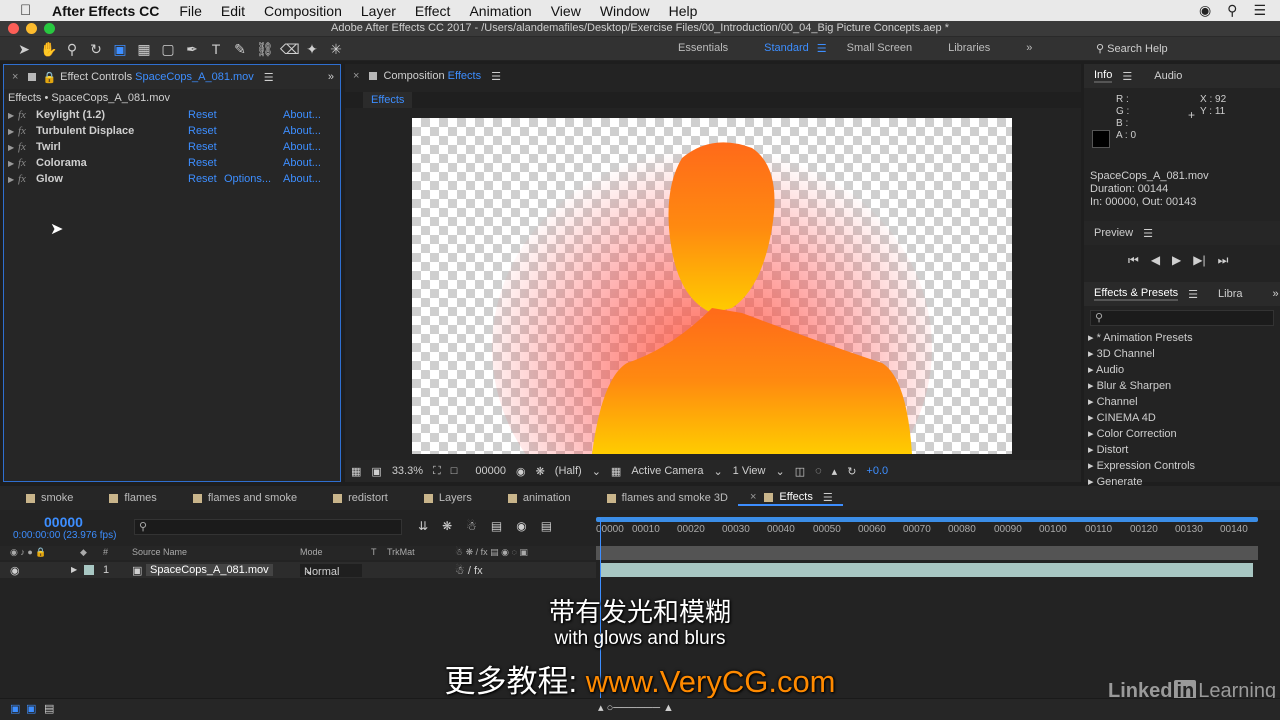 Image resolution: width=1280 pixels, height=720 pixels. What do you see at coordinates (1276, 294) in the screenshot?
I see `more-tabs-icon: »` at bounding box center [1276, 294].